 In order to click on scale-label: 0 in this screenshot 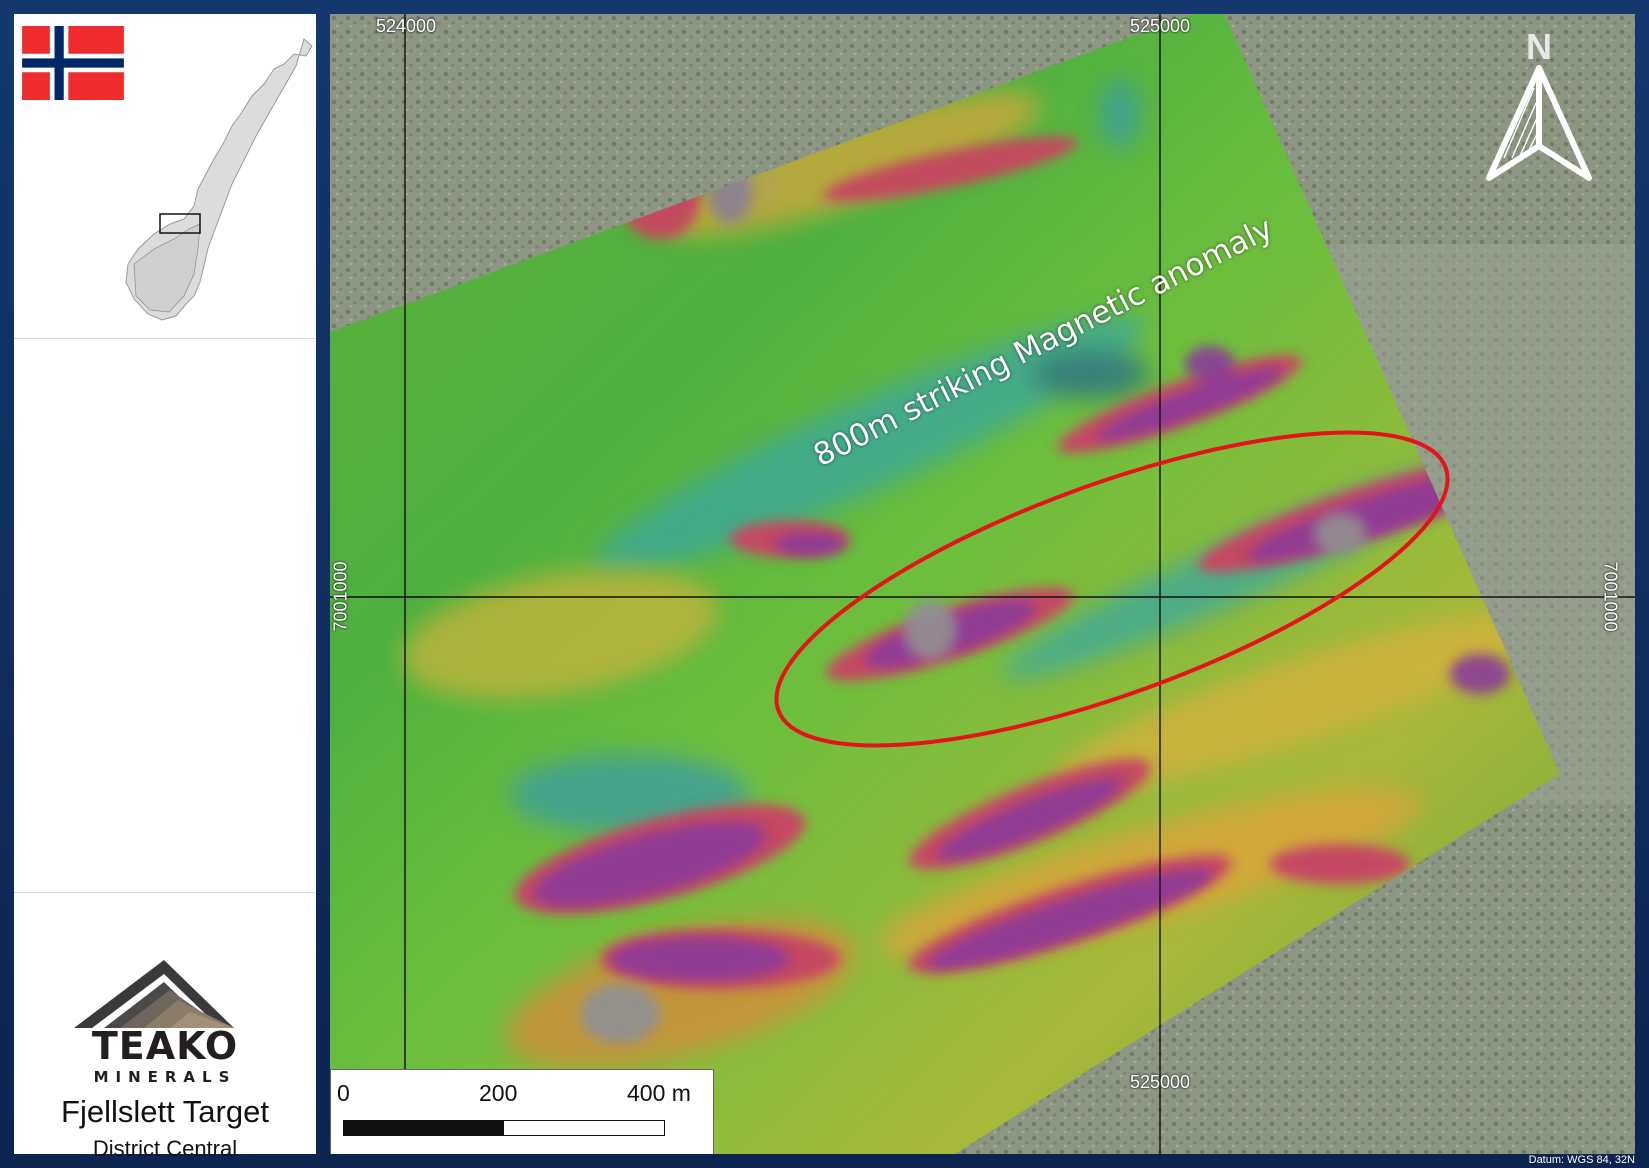, I will do `click(343, 1093)`.